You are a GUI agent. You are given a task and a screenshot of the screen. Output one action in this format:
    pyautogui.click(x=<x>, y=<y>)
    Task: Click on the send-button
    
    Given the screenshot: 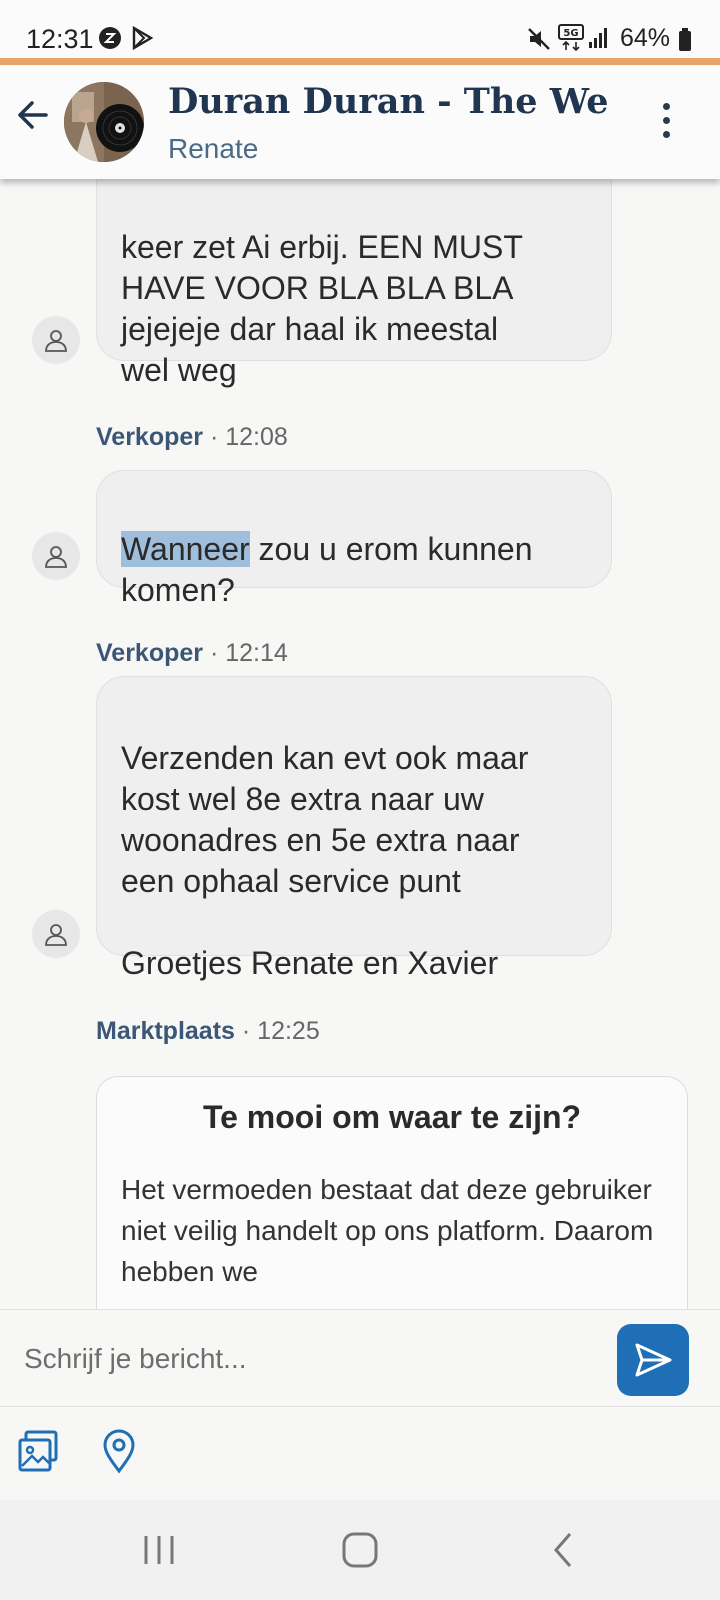 What is the action you would take?
    pyautogui.click(x=653, y=1360)
    